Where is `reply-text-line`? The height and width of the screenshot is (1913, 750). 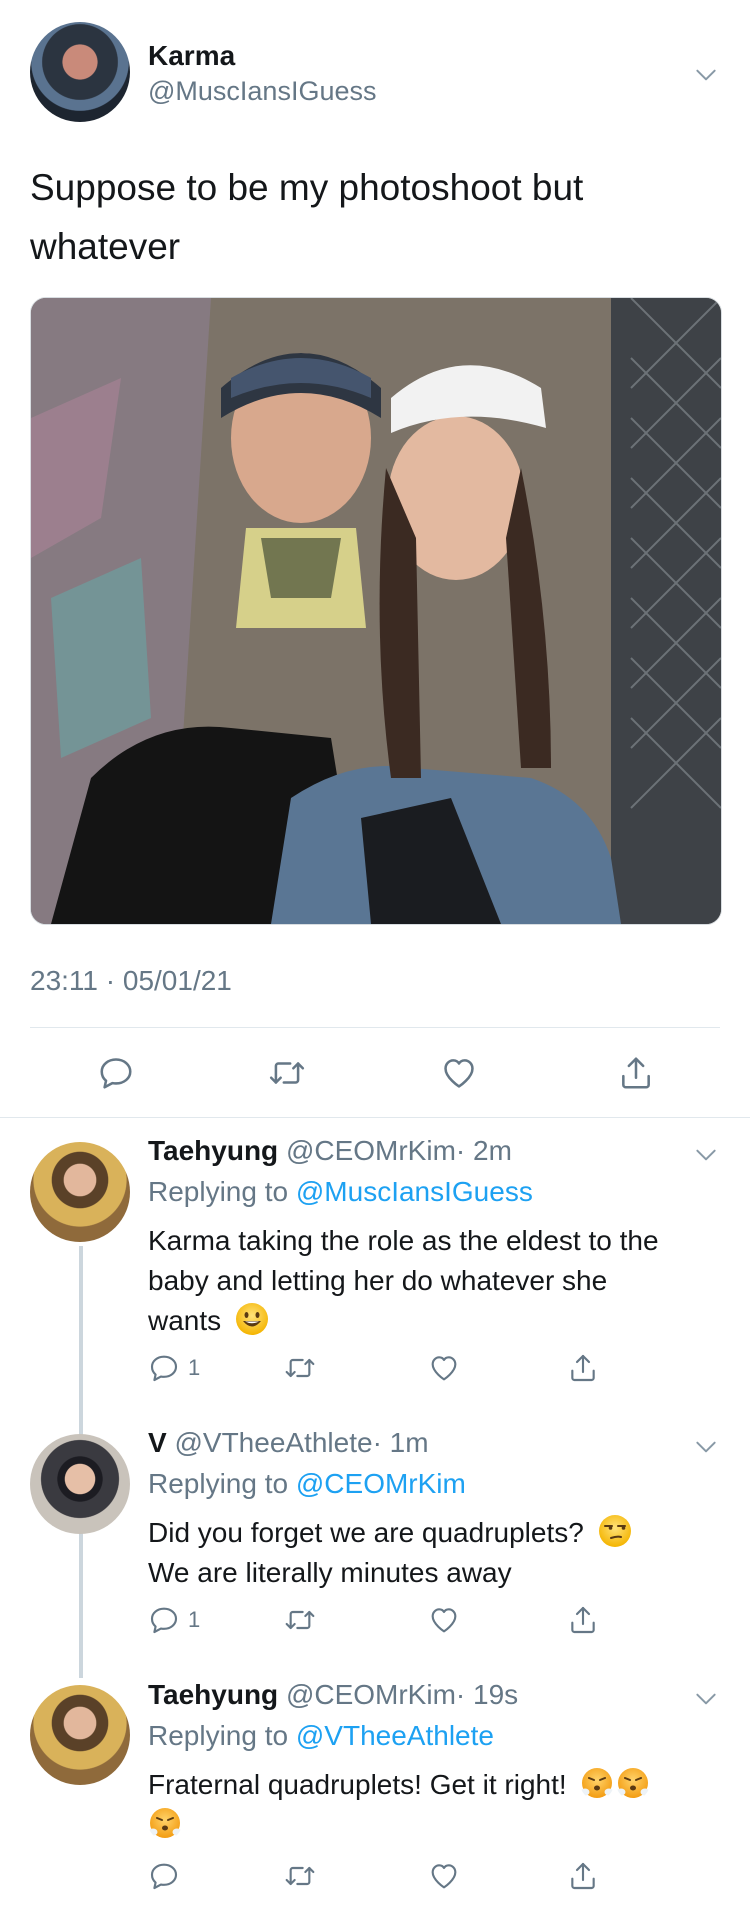 reply-text-line is located at coordinates (438, 1825).